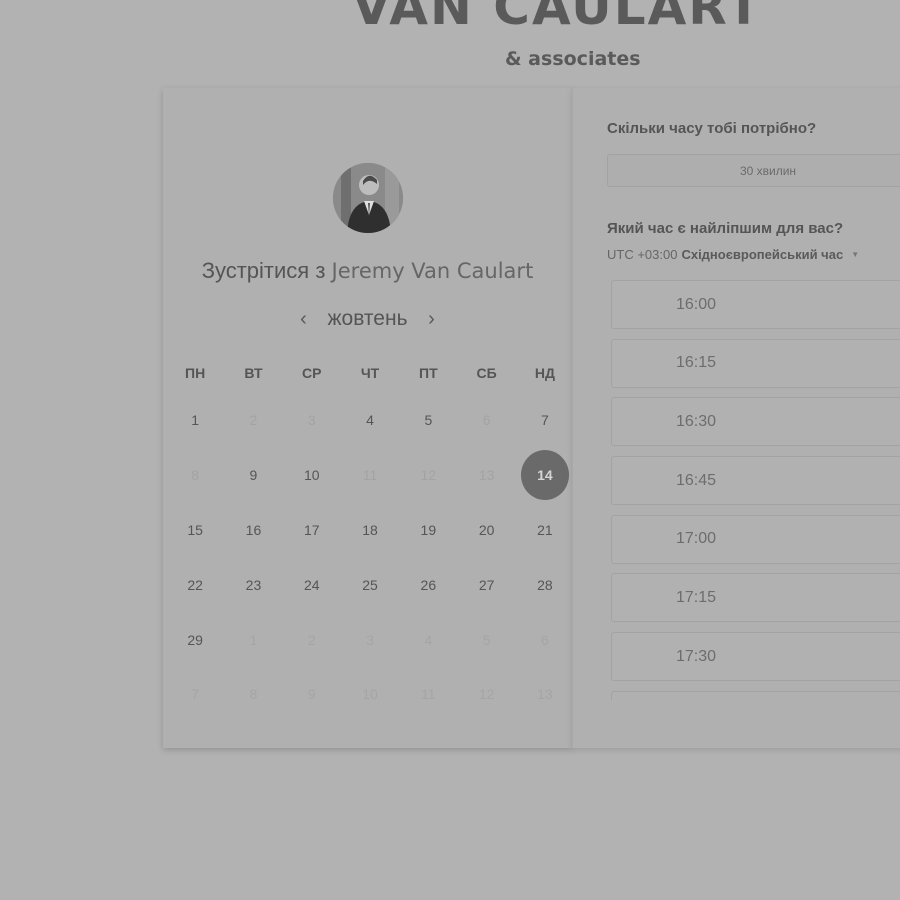  I want to click on calendar-day: 10, so click(312, 475).